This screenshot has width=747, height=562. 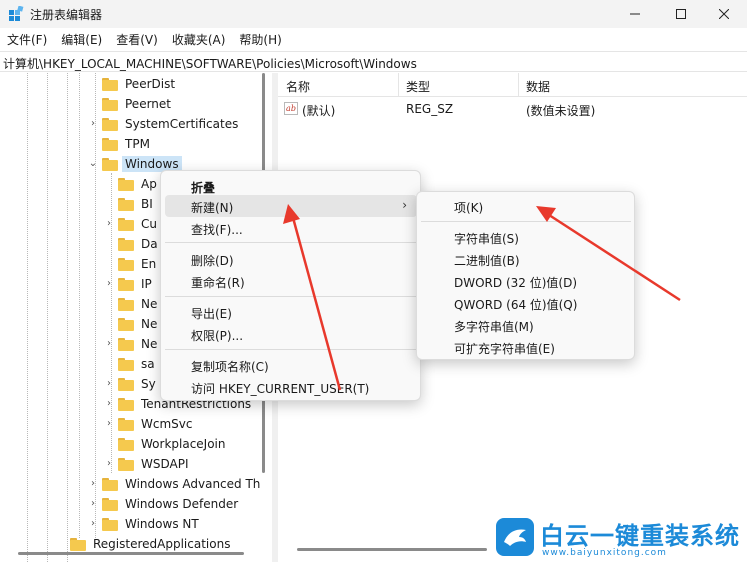 What do you see at coordinates (16, 13) in the screenshot?
I see `regedit-app-icon` at bounding box center [16, 13].